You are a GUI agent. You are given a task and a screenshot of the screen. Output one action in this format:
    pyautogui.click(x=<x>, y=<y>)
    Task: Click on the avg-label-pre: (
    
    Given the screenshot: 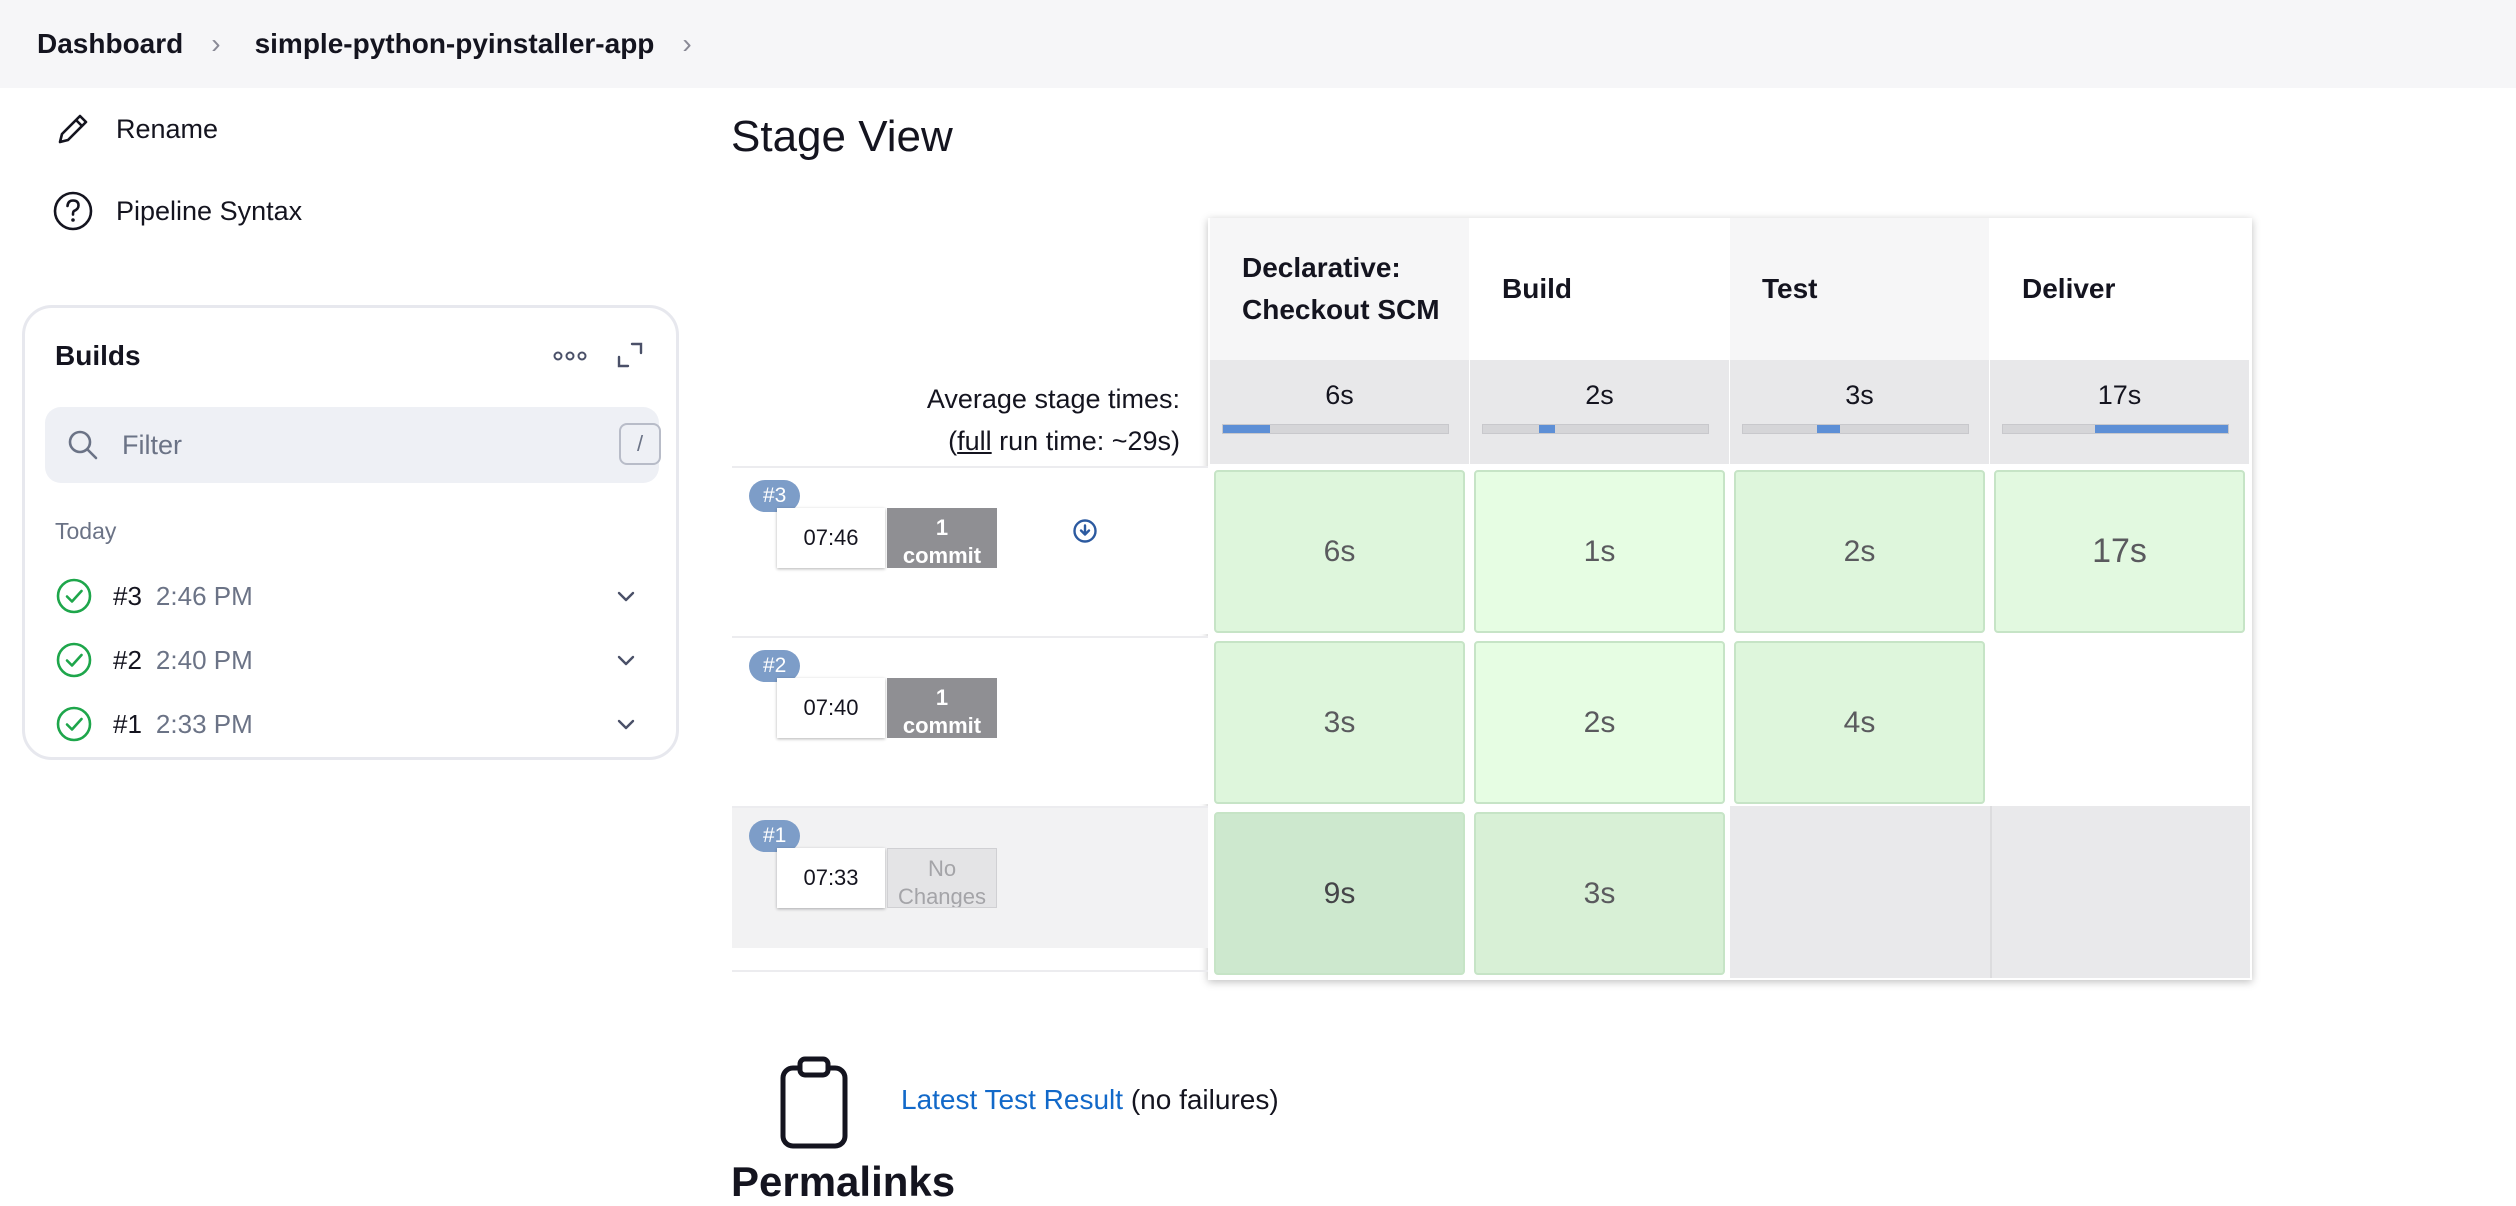 What is the action you would take?
    pyautogui.click(x=953, y=441)
    